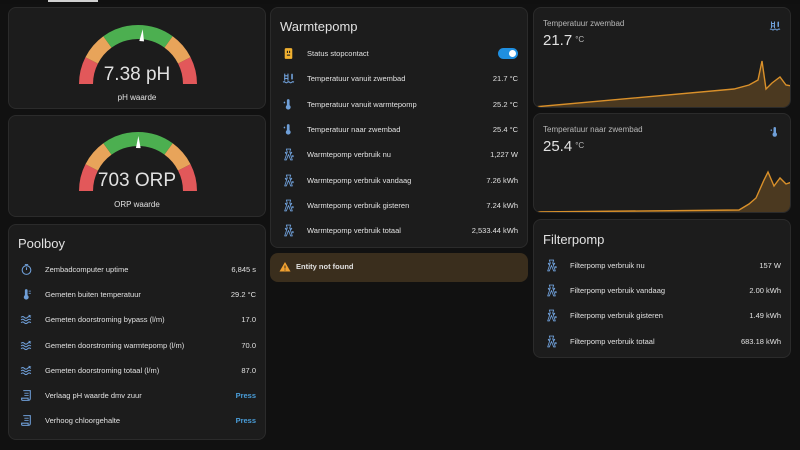  Describe the element at coordinates (243, 295) in the screenshot. I see `entity-value: 29.2 °C` at that location.